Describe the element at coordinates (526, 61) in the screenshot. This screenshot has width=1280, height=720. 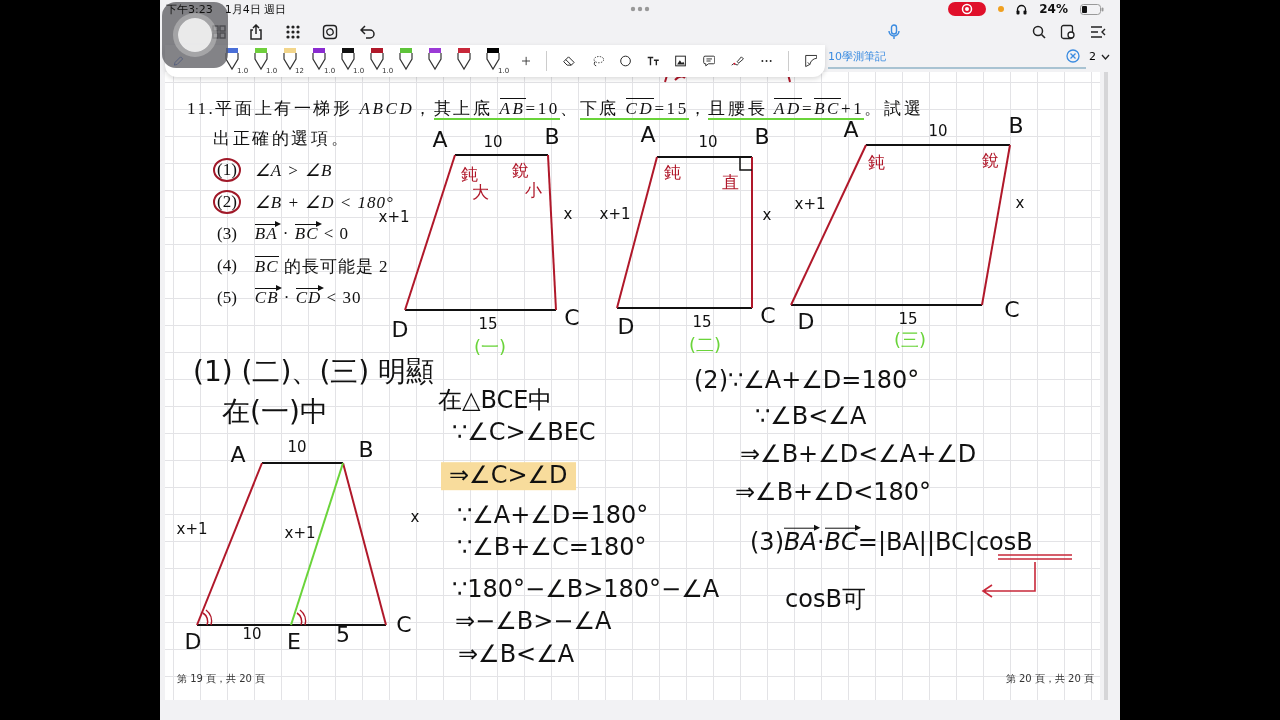
I see `plus-icon` at that location.